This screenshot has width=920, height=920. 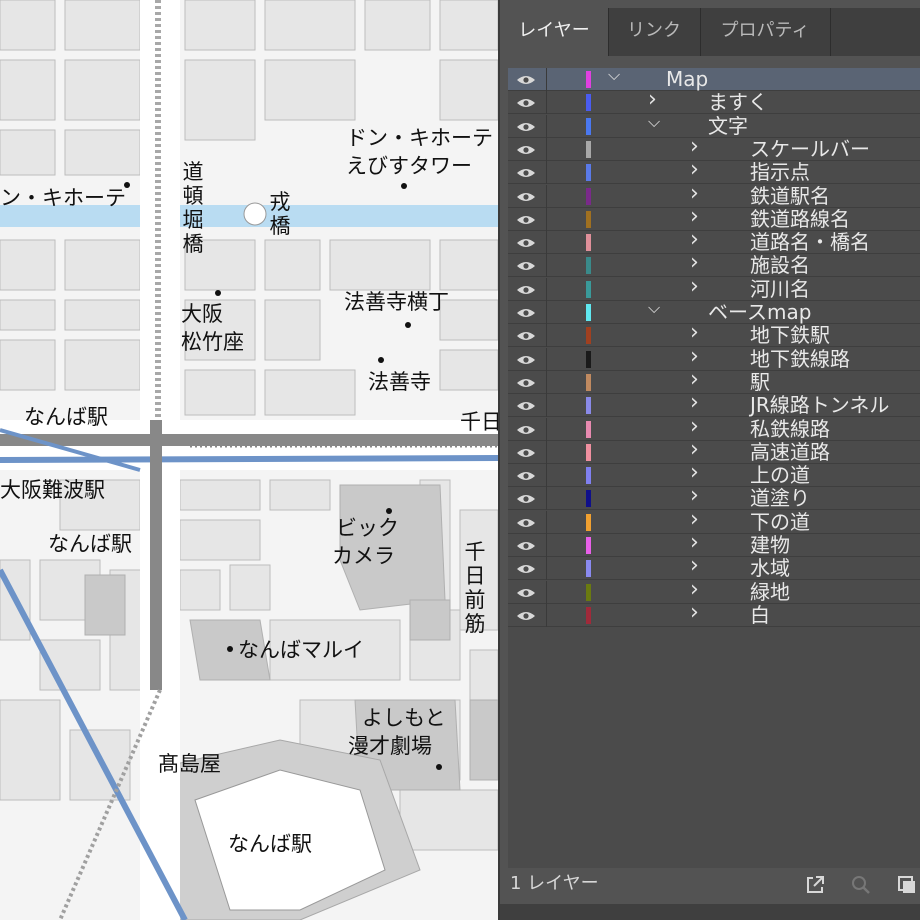 I want to click on layer-row: ⌵ Map, so click(x=714, y=78).